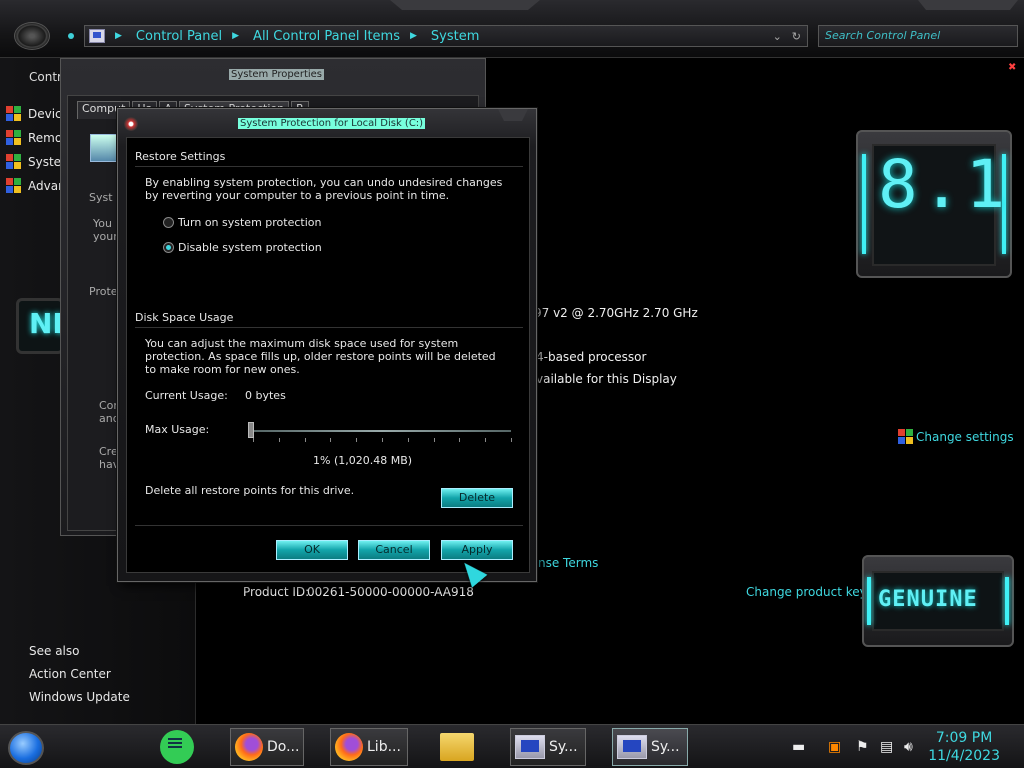  I want to click on disable-protection-radio: Disable system protection, so click(242, 247).